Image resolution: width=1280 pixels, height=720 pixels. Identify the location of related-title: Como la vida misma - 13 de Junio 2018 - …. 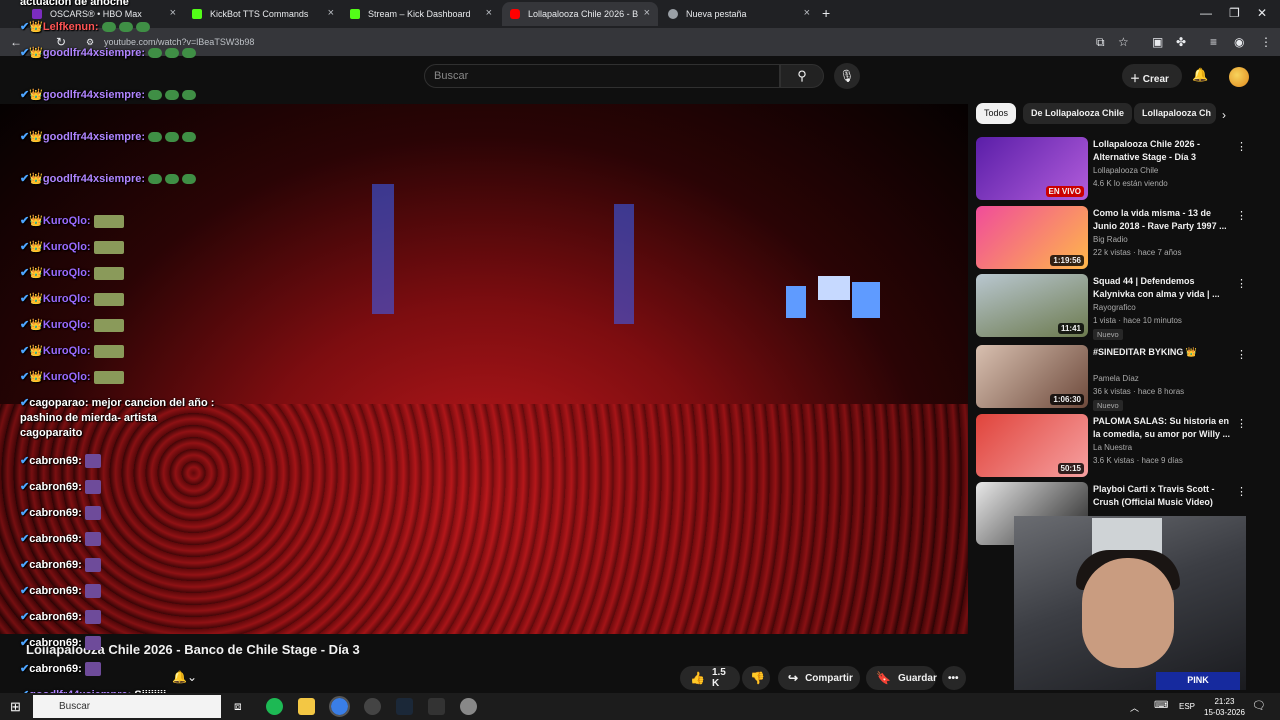
(1162, 220).